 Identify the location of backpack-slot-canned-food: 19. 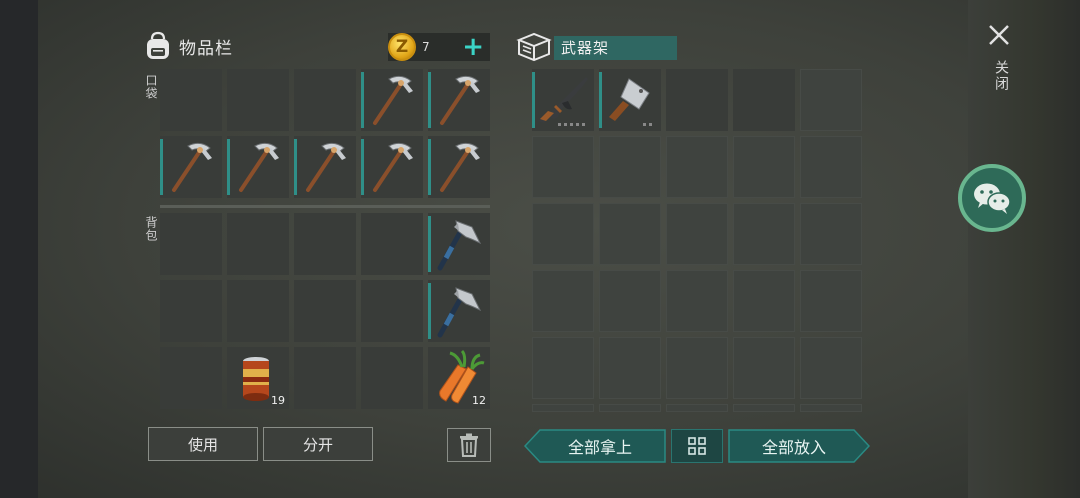
(258, 378).